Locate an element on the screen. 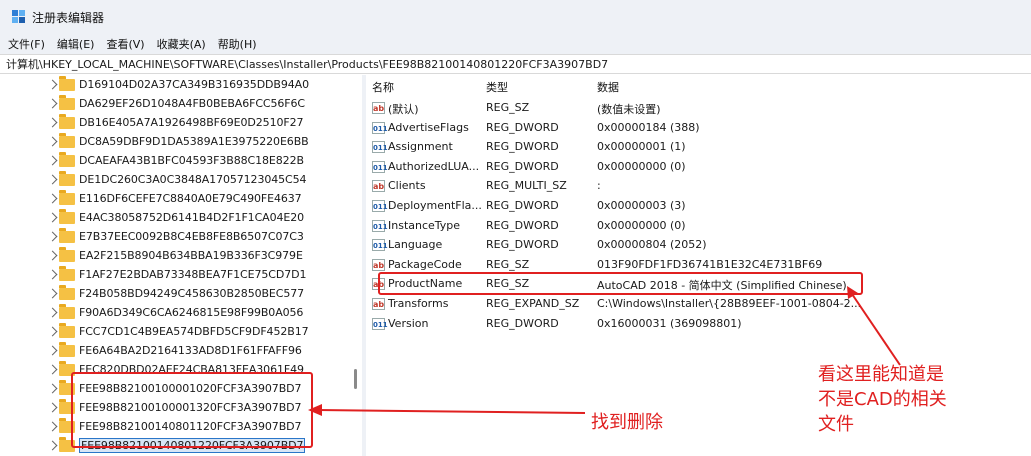 This screenshot has width=1031, height=456. tree-item: F1AF27E2BDAB73348BEA7F1CE75CD7D1 is located at coordinates (175, 275).